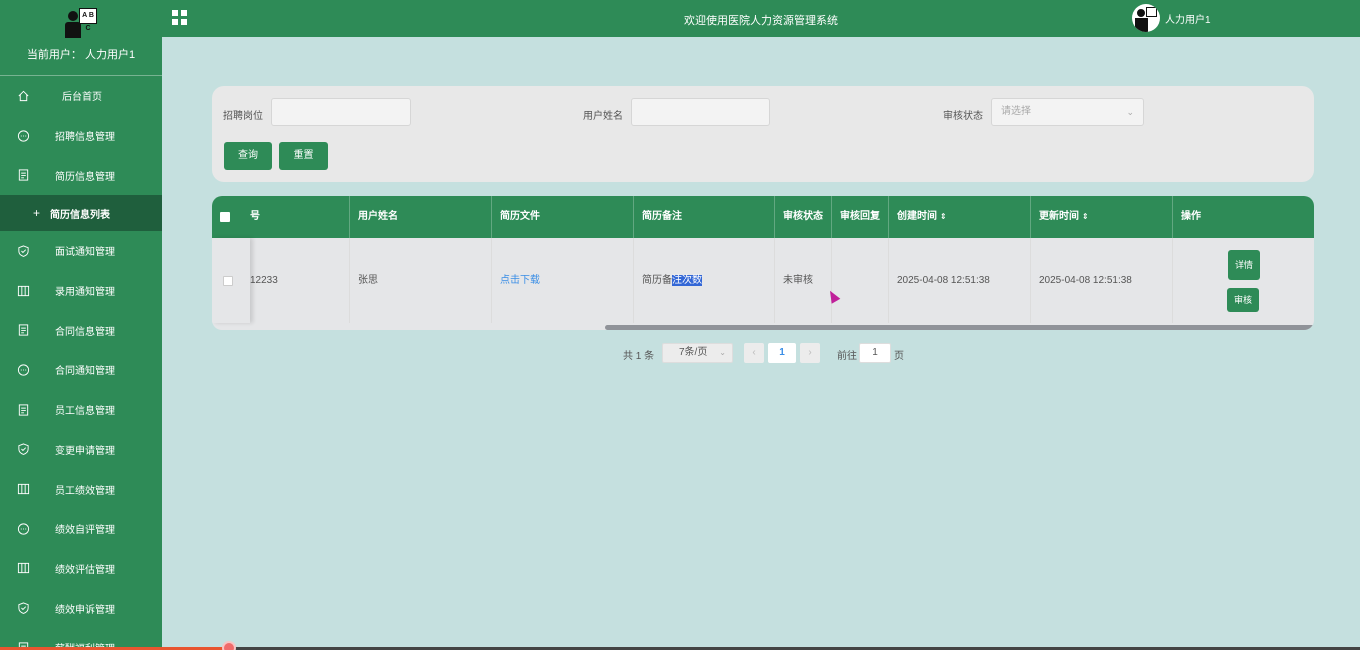  What do you see at coordinates (23, 95) in the screenshot?
I see `home-icon` at bounding box center [23, 95].